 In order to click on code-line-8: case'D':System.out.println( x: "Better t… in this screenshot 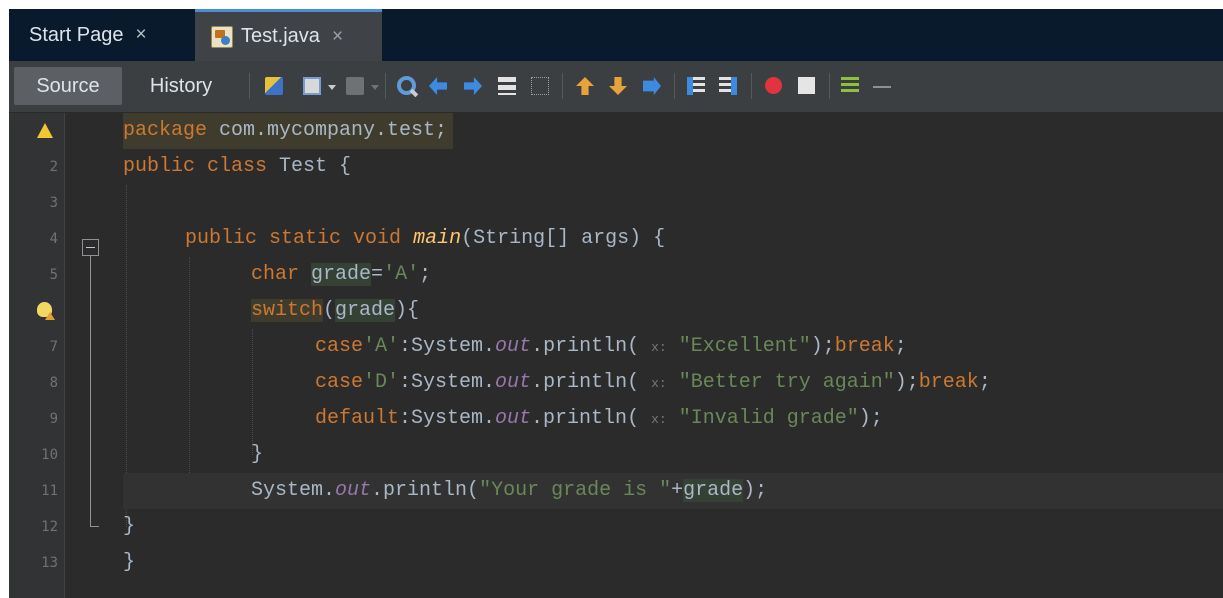, I will do `click(653, 383)`.